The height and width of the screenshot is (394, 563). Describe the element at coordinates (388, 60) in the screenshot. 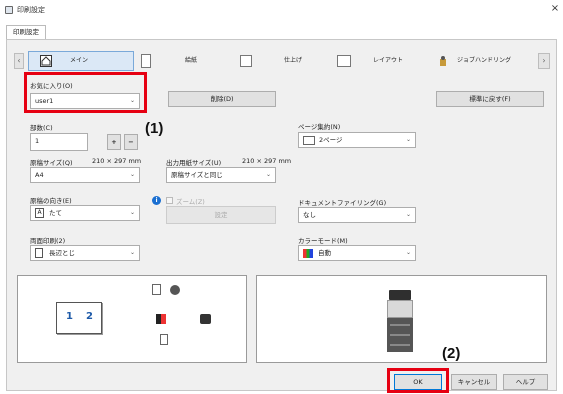

I see `toolbar-label-layout: レイアウト` at that location.